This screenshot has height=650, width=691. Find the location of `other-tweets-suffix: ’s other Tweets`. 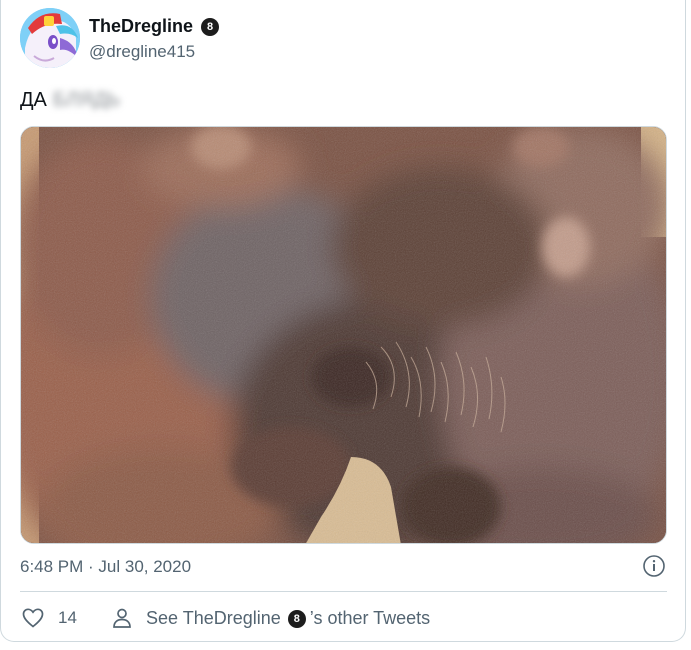

other-tweets-suffix: ’s other Tweets is located at coordinates (370, 618).